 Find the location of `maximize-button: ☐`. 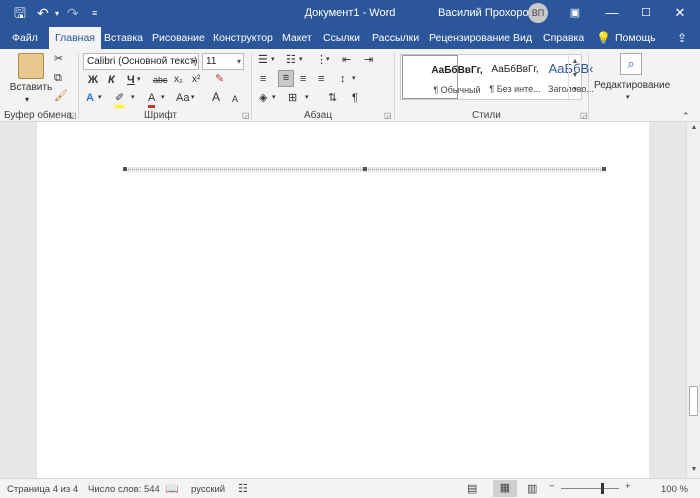

maximize-button: ☐ is located at coordinates (646, 13).